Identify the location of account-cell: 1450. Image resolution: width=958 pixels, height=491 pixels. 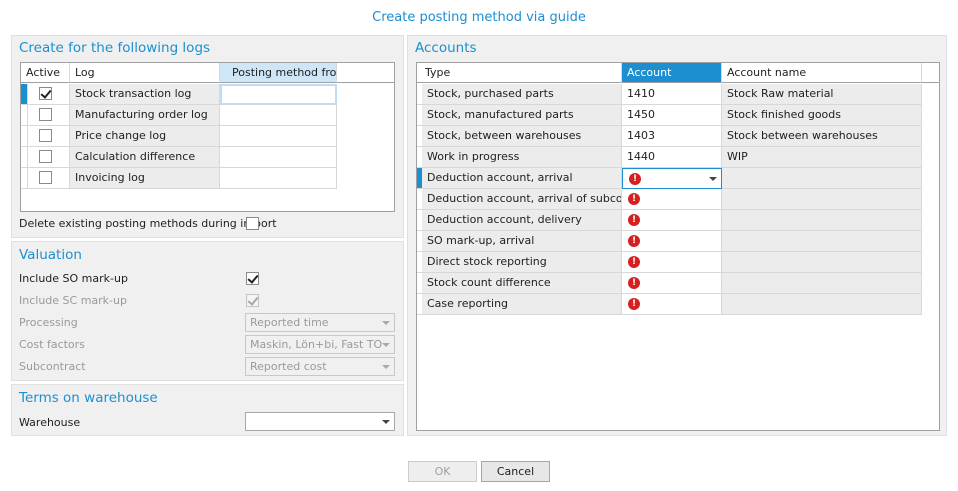
(672, 115).